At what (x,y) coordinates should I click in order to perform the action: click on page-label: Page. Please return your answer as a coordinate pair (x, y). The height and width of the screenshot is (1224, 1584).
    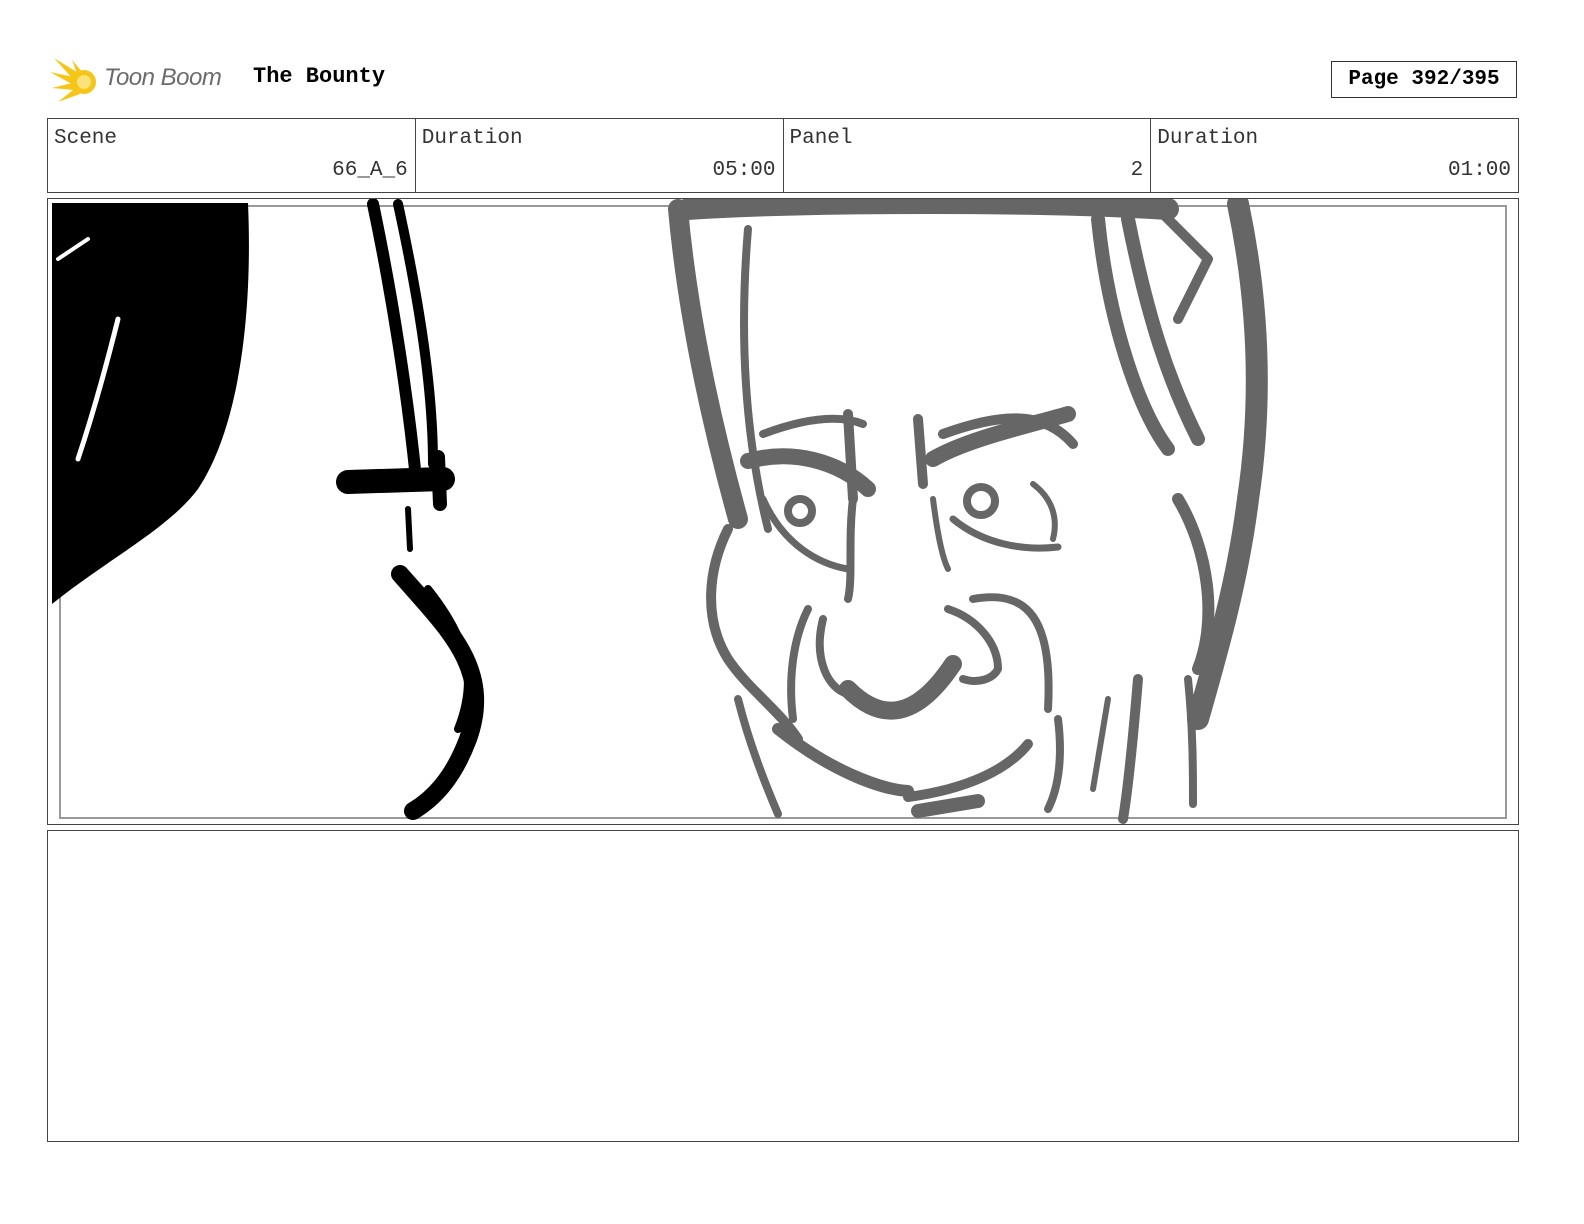
    Looking at the image, I should click on (1373, 79).